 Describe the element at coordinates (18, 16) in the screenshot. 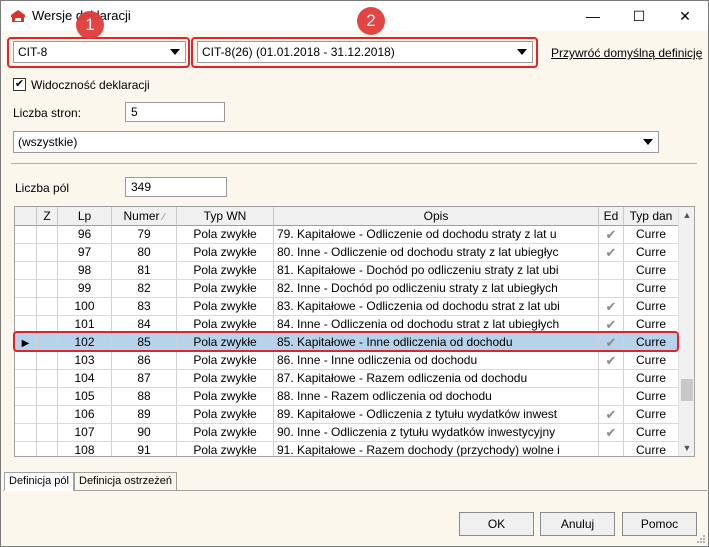

I see `app-logo-icon` at that location.